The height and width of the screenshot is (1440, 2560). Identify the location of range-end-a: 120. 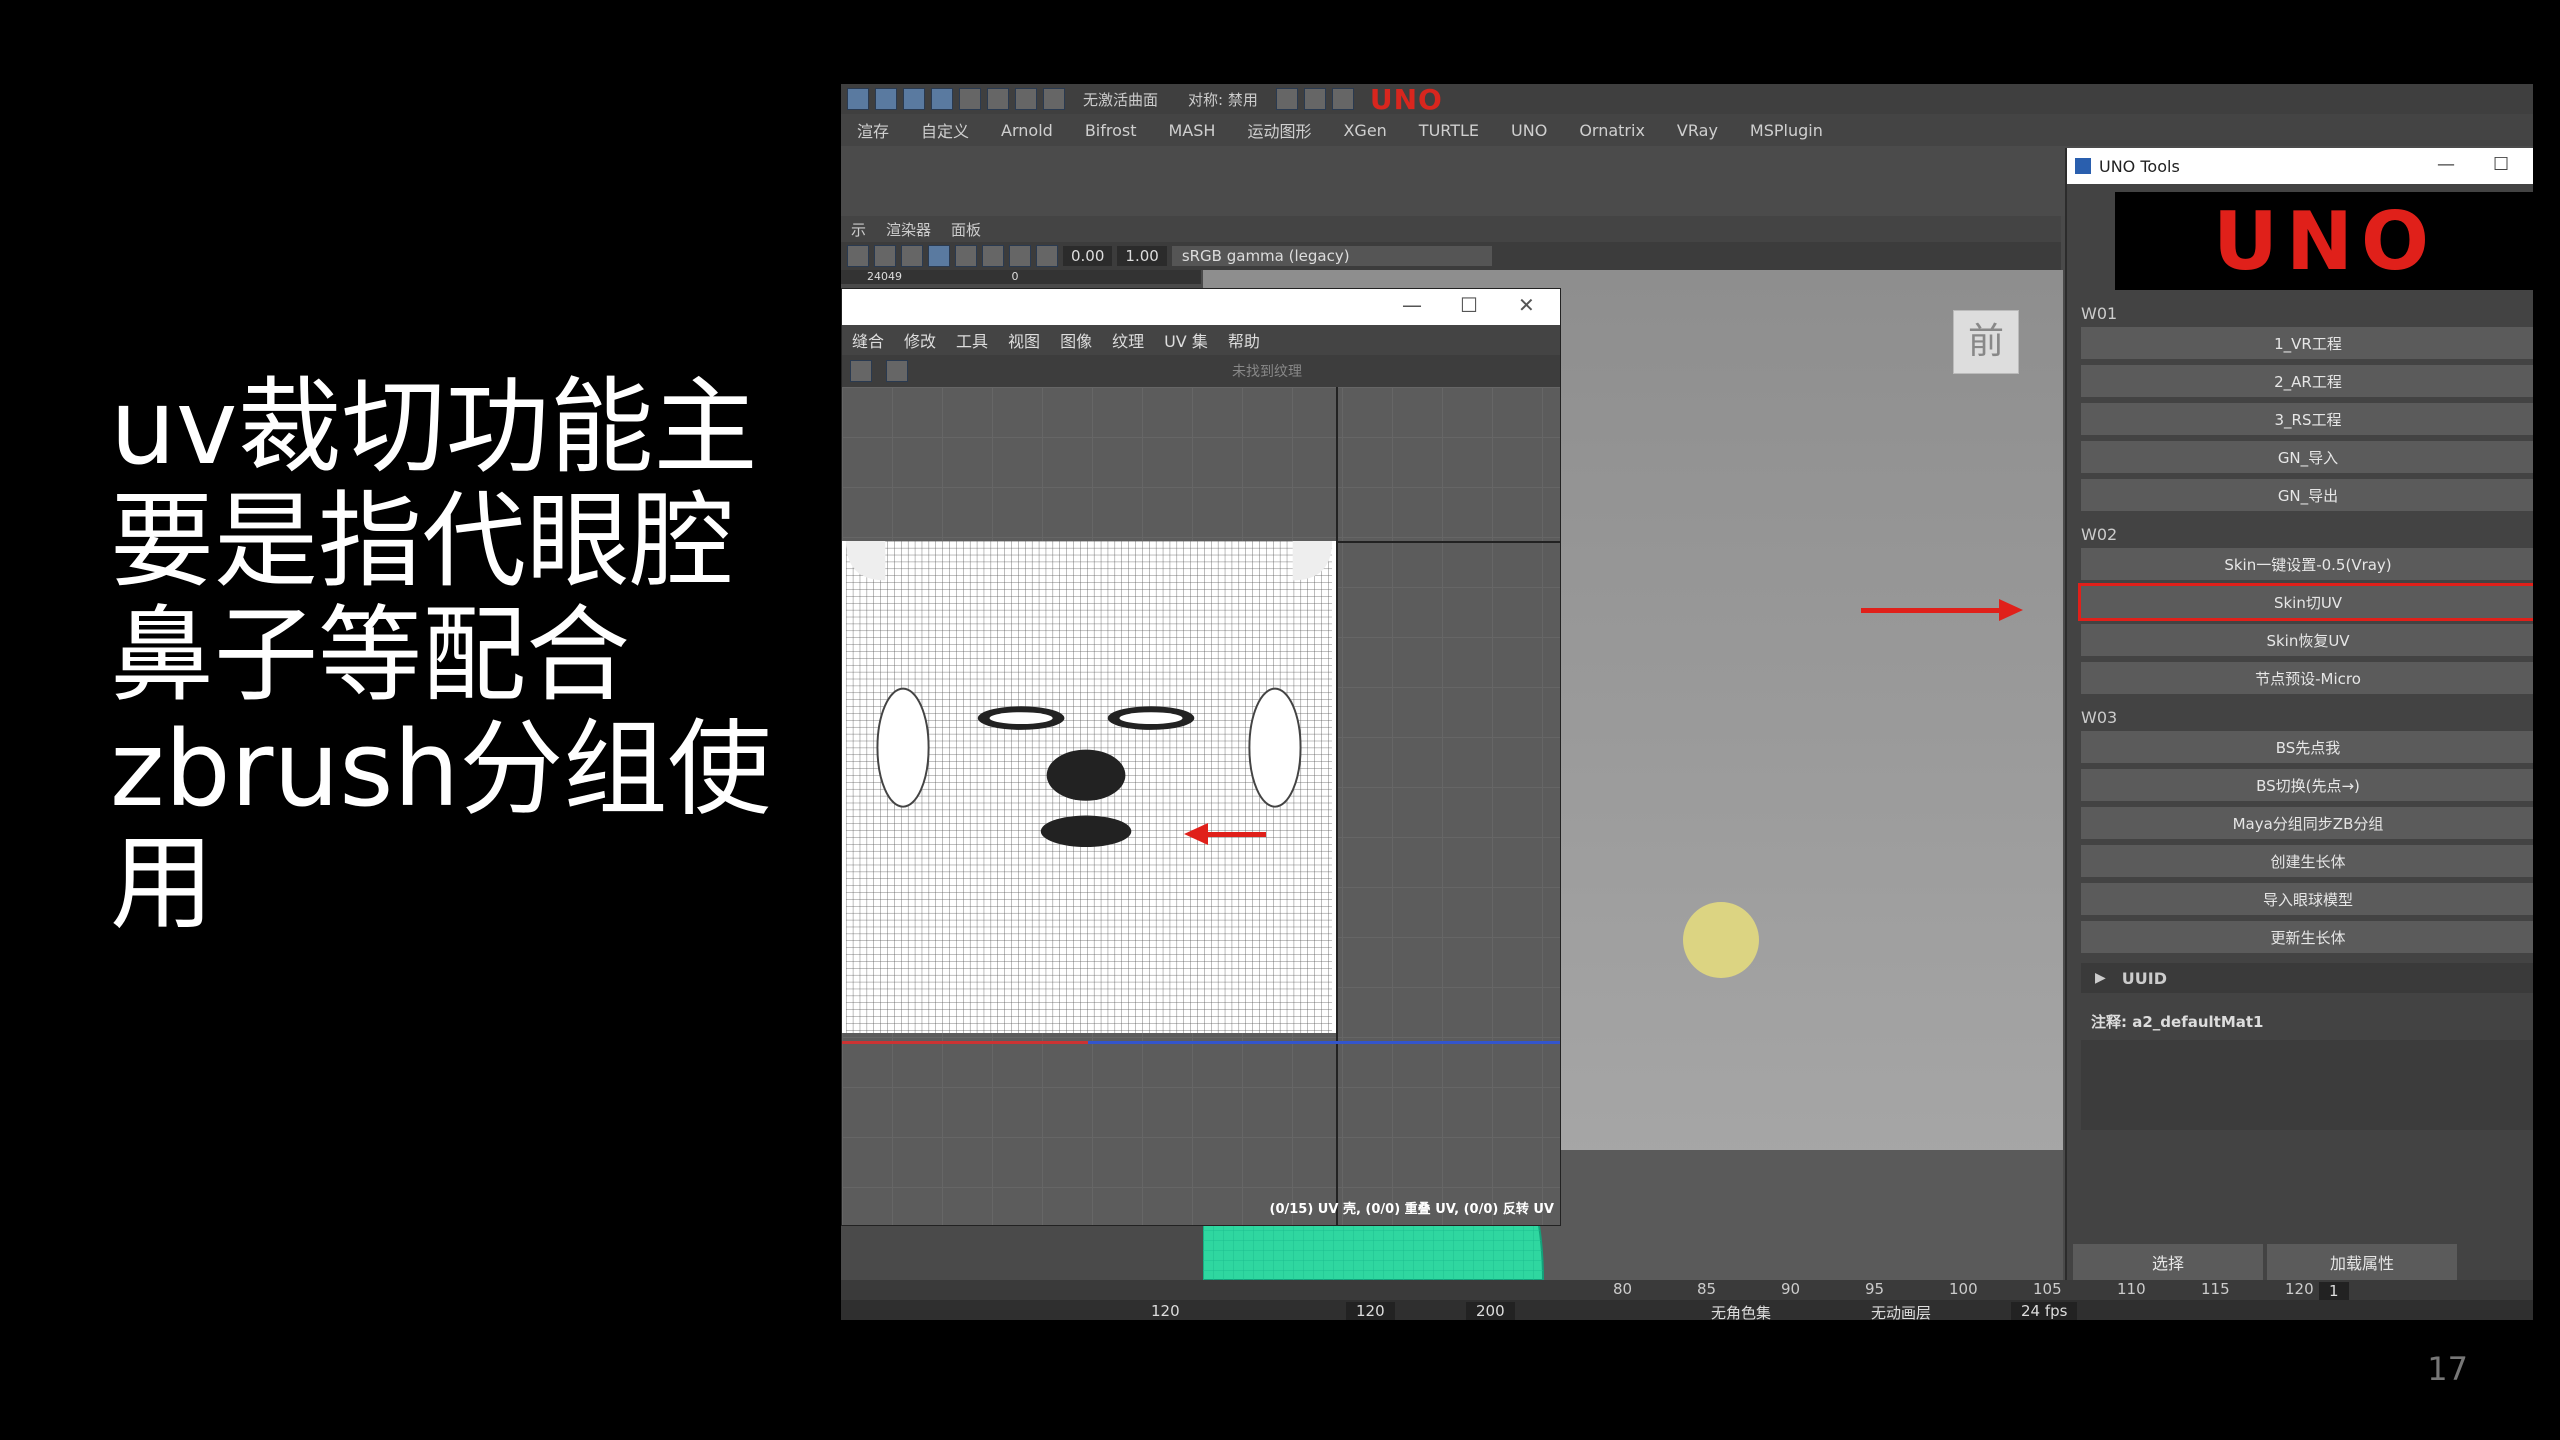
(1165, 1311).